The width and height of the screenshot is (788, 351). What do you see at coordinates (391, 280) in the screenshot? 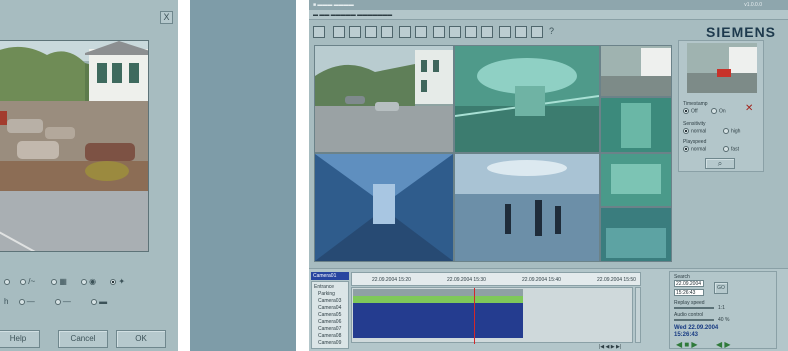
I see `tick-label: 22.09.2004 15:20` at bounding box center [391, 280].